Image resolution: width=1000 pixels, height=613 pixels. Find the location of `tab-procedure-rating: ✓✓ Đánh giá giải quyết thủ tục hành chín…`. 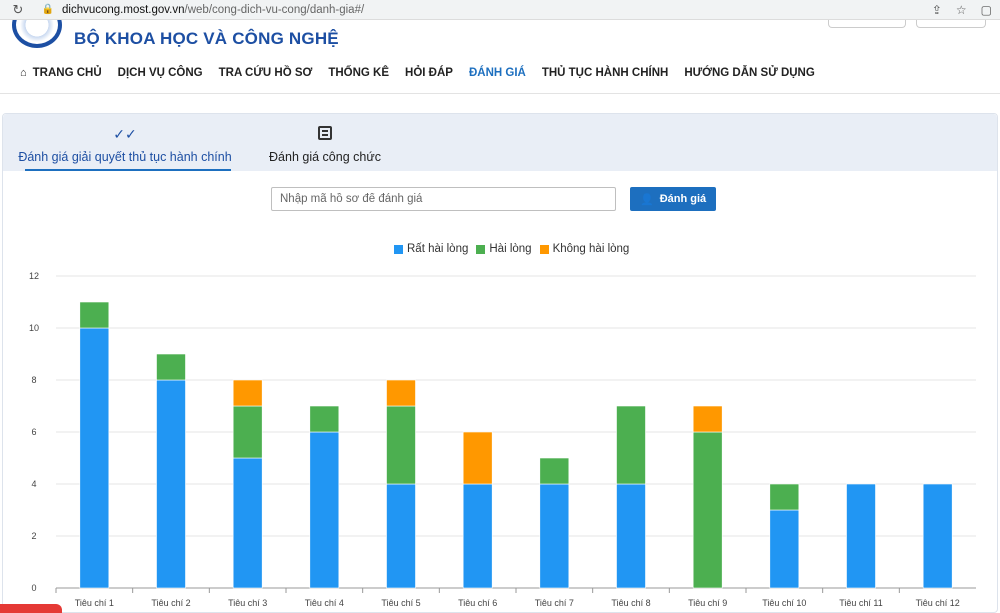

tab-procedure-rating: ✓✓ Đánh giá giải quyết thủ tục hành chín… is located at coordinates (125, 142).